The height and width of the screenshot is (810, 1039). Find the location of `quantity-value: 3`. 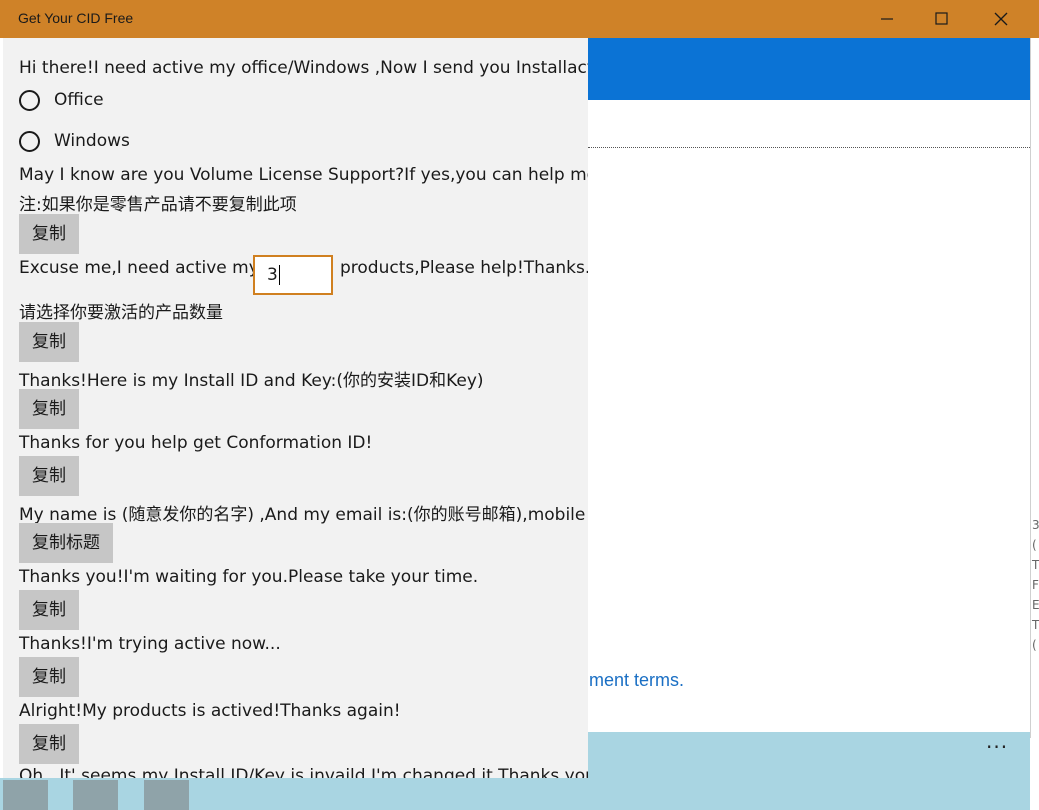

quantity-value: 3 is located at coordinates (272, 275).